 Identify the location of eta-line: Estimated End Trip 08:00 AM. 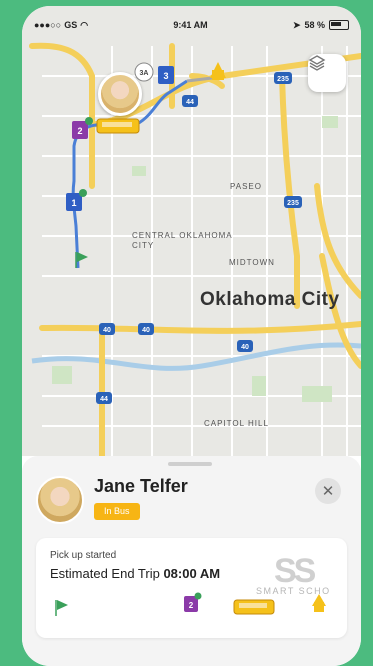
(135, 573).